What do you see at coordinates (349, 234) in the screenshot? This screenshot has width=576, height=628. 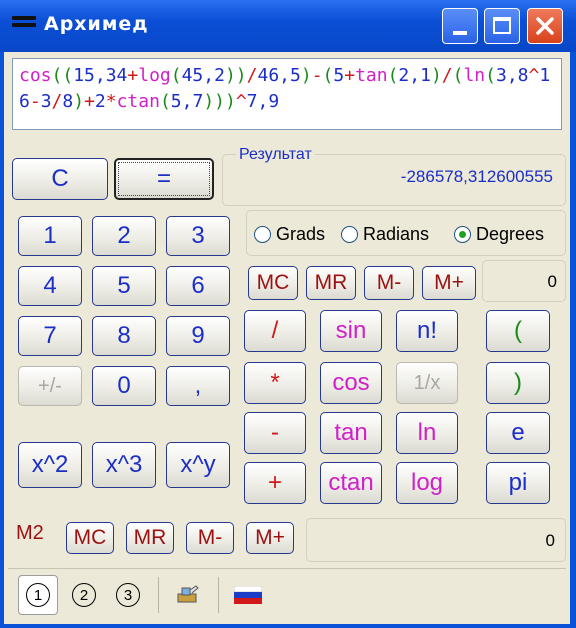 I see `radio-radians-dot` at bounding box center [349, 234].